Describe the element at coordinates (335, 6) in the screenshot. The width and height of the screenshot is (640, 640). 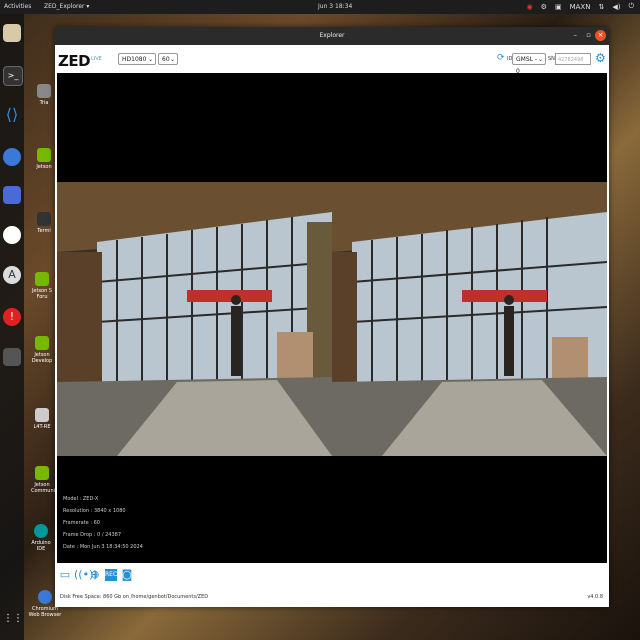
I see `clock: Jun 3 18:34` at that location.